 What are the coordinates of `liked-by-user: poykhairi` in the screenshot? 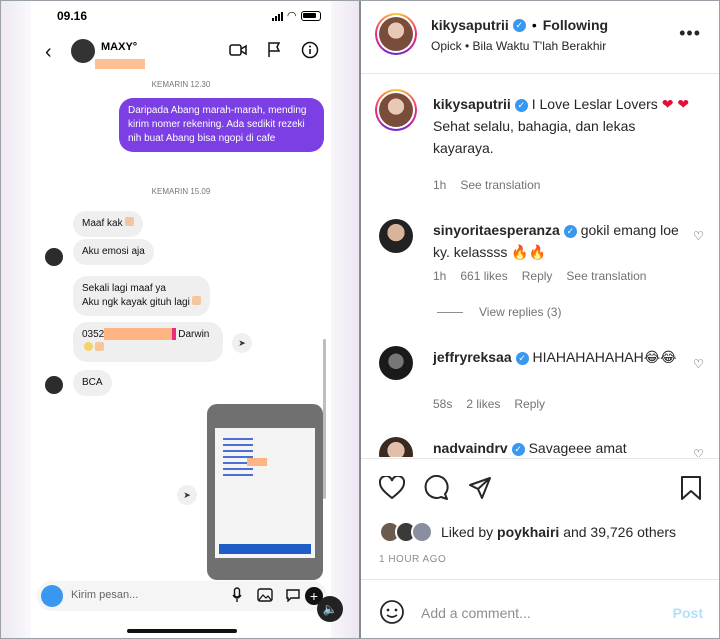 It's located at (528, 532).